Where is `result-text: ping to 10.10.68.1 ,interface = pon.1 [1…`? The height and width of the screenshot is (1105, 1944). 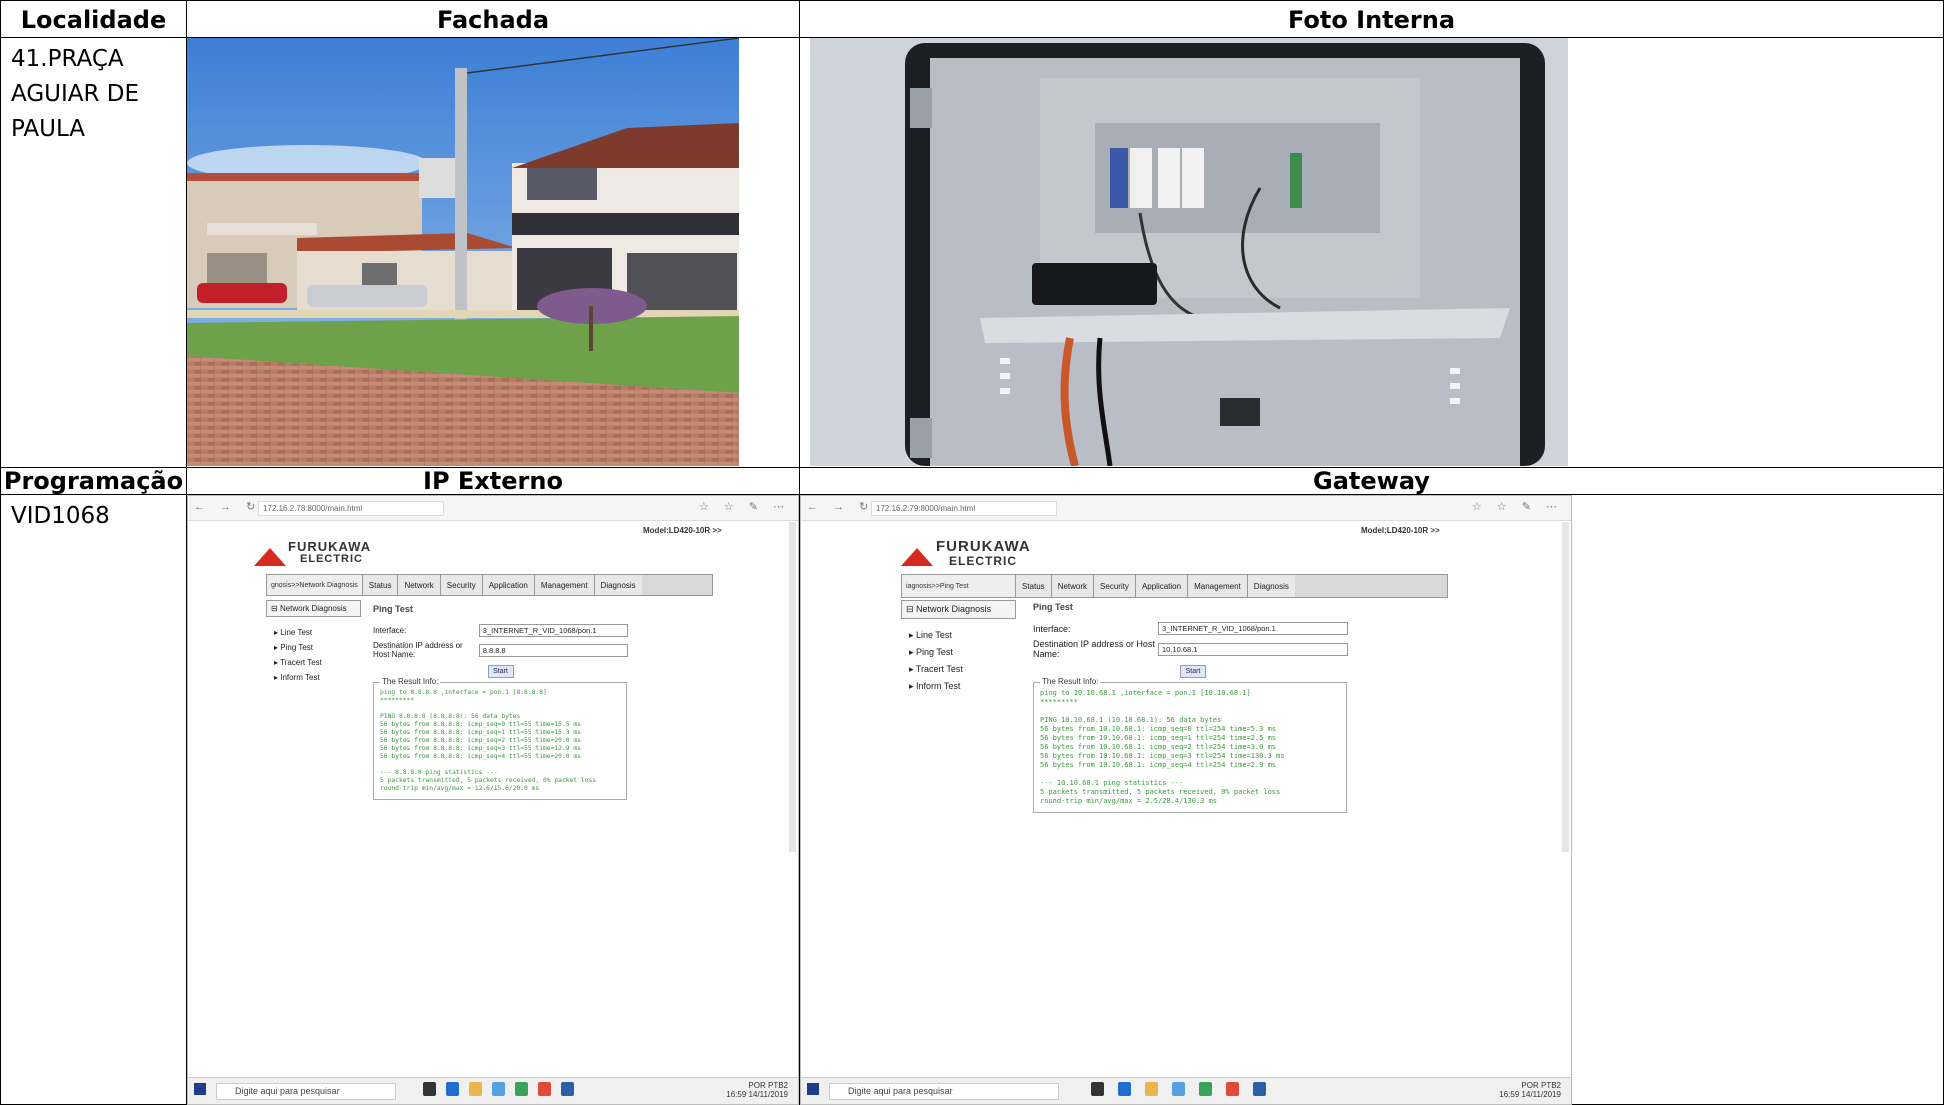 result-text: ping to 10.10.68.1 ,interface = pon.1 [1… is located at coordinates (1162, 747).